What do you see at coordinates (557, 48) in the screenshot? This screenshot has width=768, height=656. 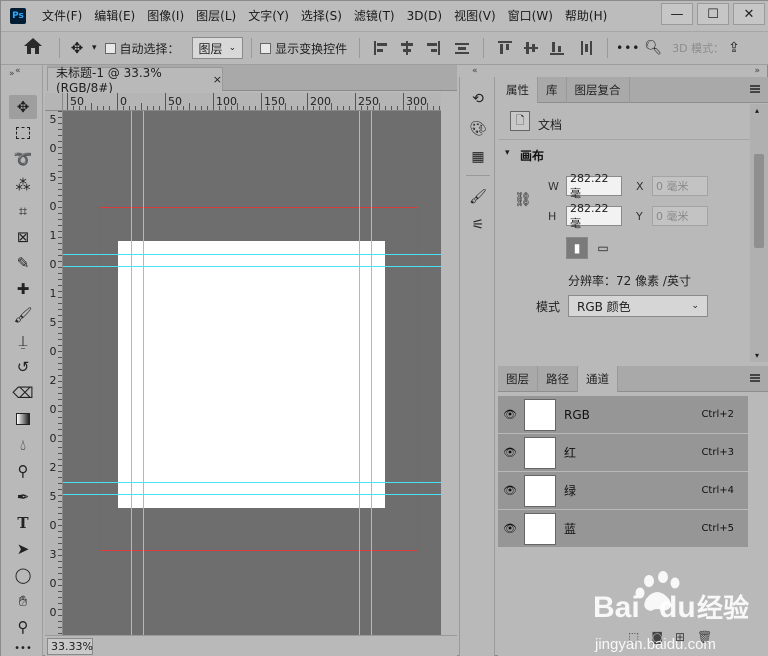 I see `align-bottom-icon` at bounding box center [557, 48].